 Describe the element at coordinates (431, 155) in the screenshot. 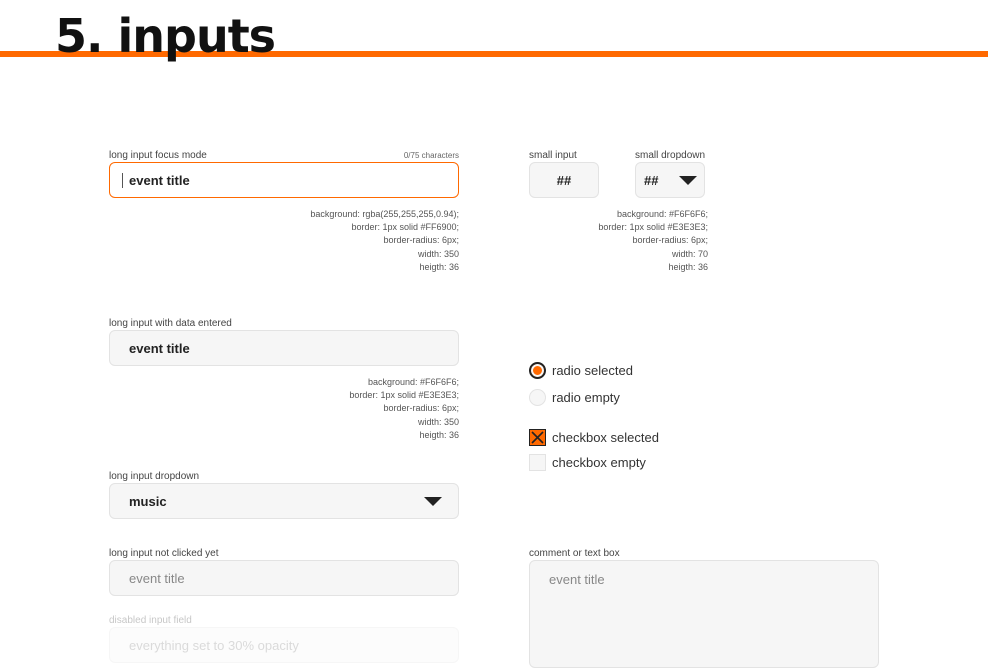

I see `character-counter: 0/75 characters` at that location.